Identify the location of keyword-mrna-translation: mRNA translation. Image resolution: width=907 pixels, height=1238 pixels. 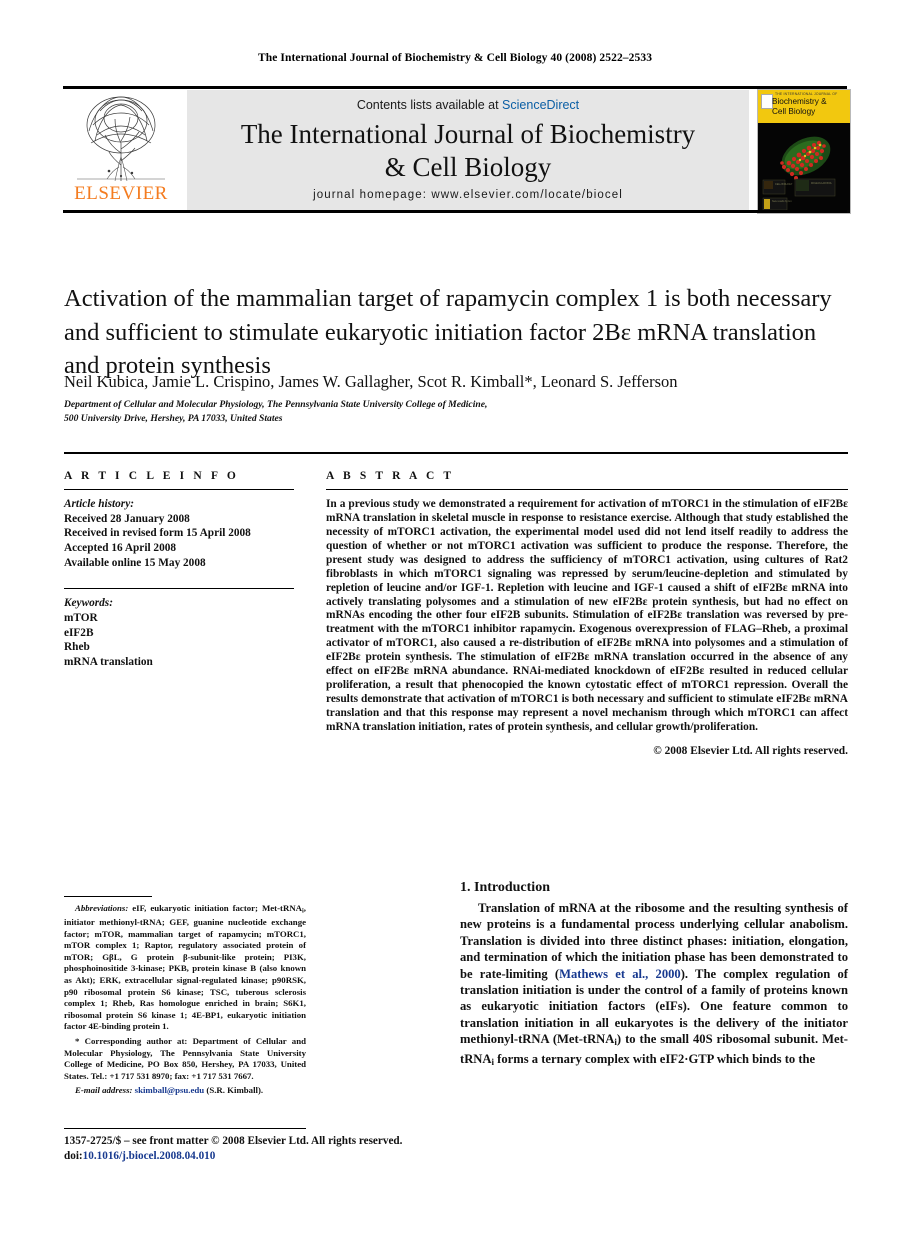
(108, 661).